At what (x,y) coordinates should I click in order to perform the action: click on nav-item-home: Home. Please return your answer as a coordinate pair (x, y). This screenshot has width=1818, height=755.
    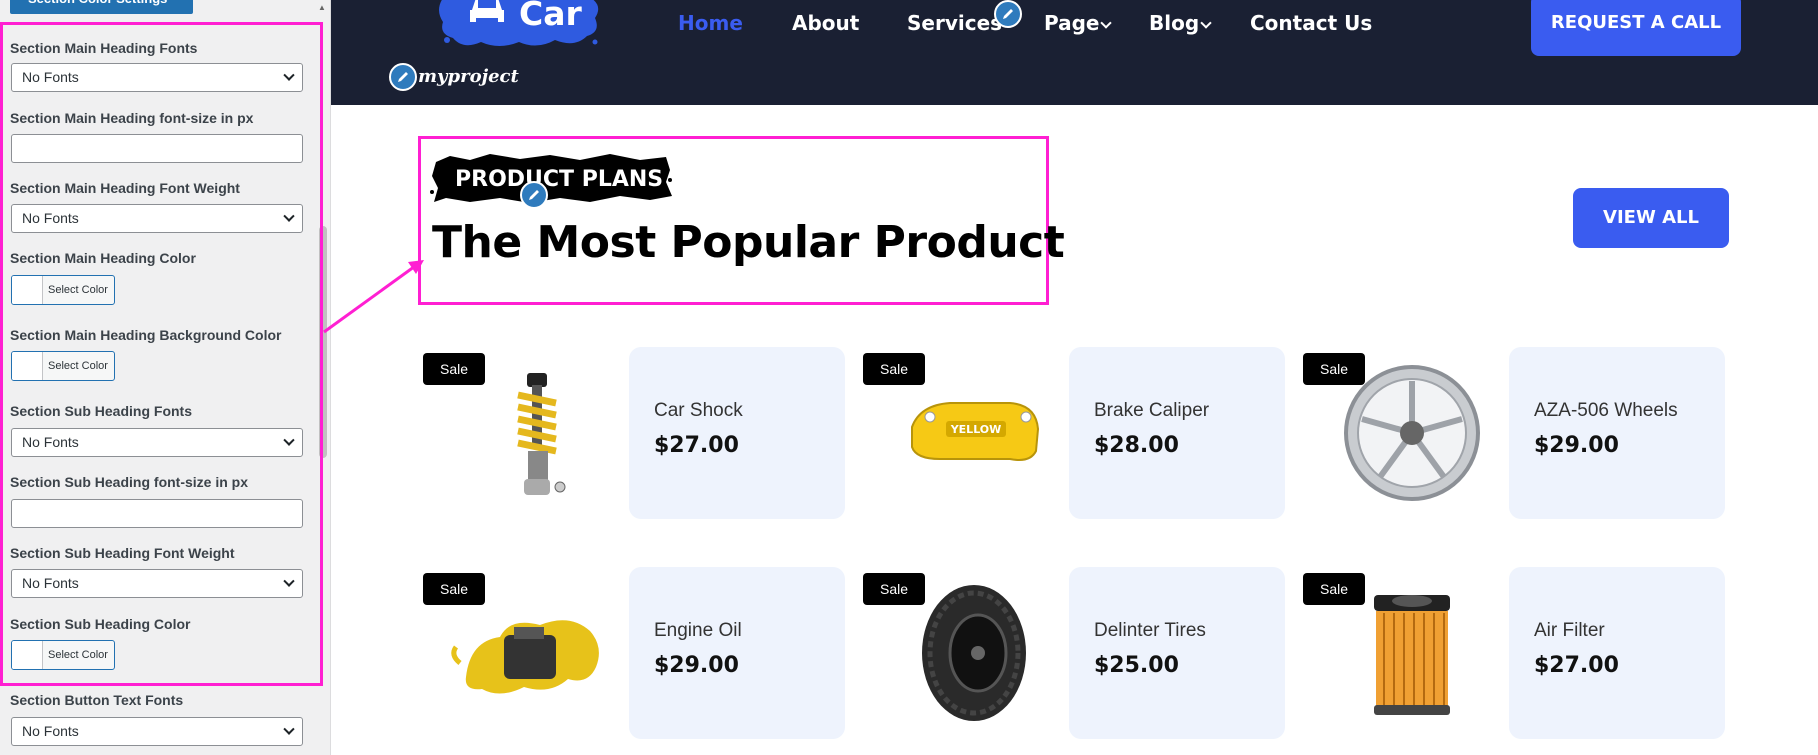
    Looking at the image, I should click on (710, 23).